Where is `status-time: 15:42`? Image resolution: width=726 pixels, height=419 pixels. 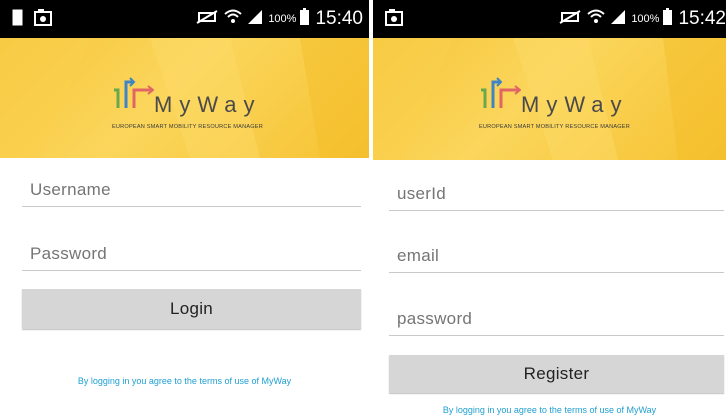
status-time: 15:42 is located at coordinates (702, 18).